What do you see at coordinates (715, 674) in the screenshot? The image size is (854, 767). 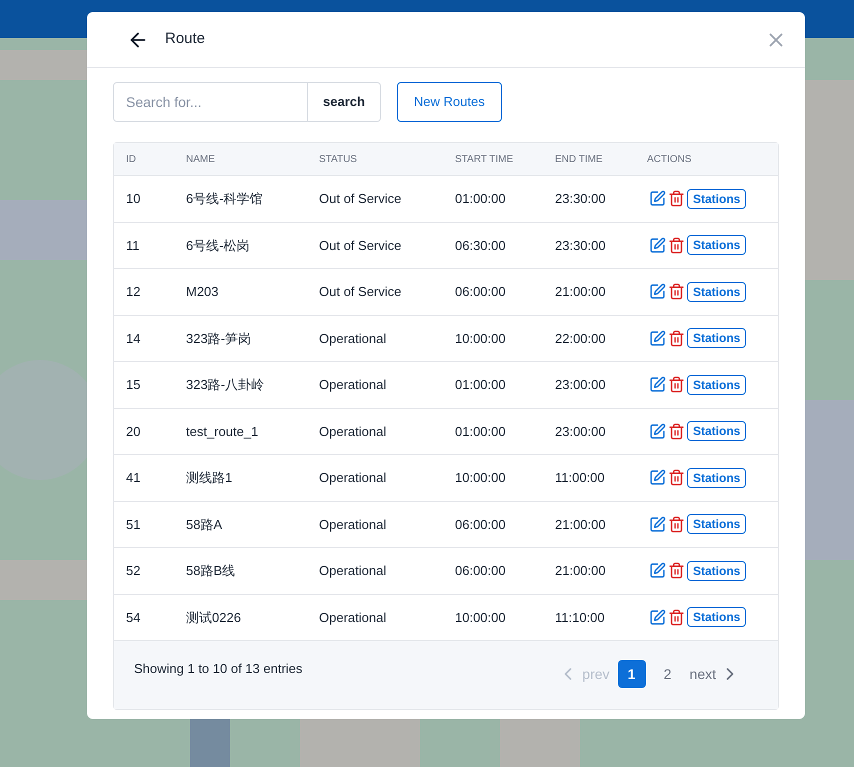 I see `next-button: next` at bounding box center [715, 674].